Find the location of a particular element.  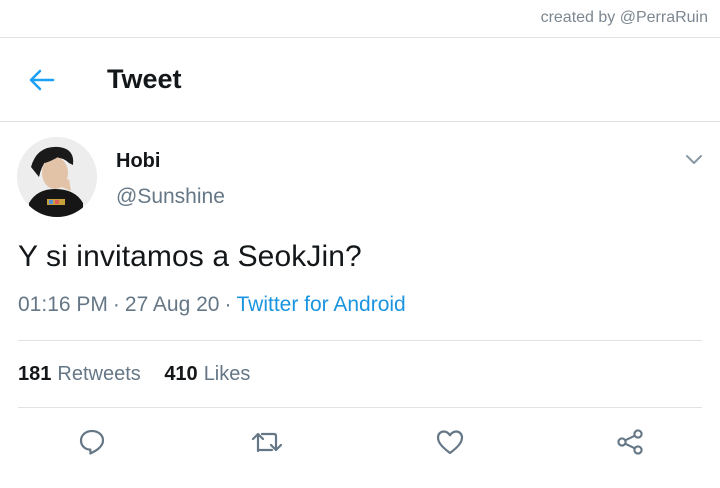

back-arrow-icon is located at coordinates (42, 80).